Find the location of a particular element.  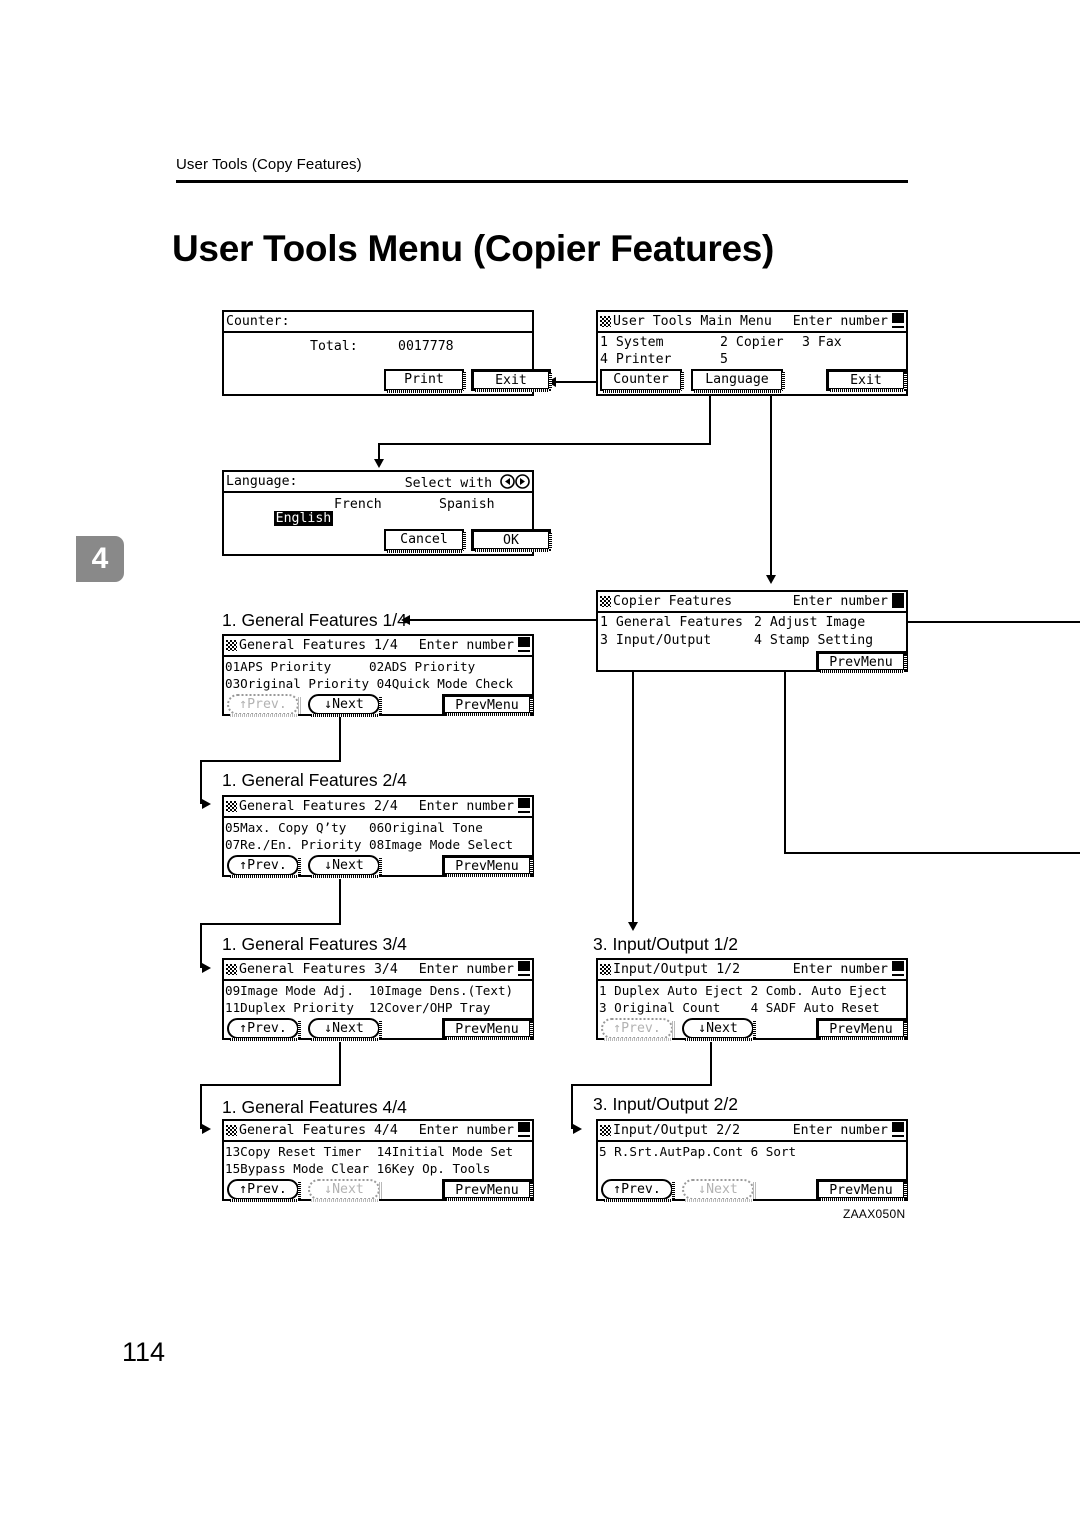

gf3-prev-button: ↑Prev. is located at coordinates (264, 1029).